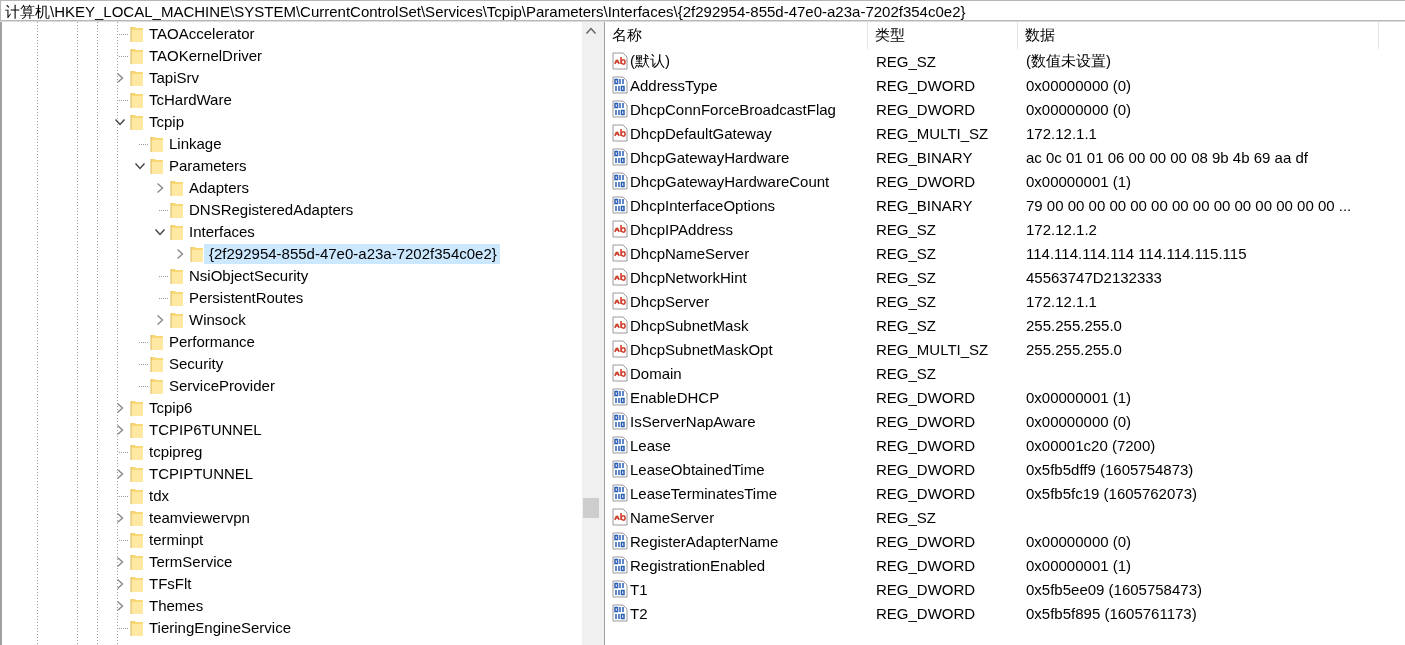  What do you see at coordinates (153, 408) in the screenshot?
I see `tree-item: Tcpip6` at bounding box center [153, 408].